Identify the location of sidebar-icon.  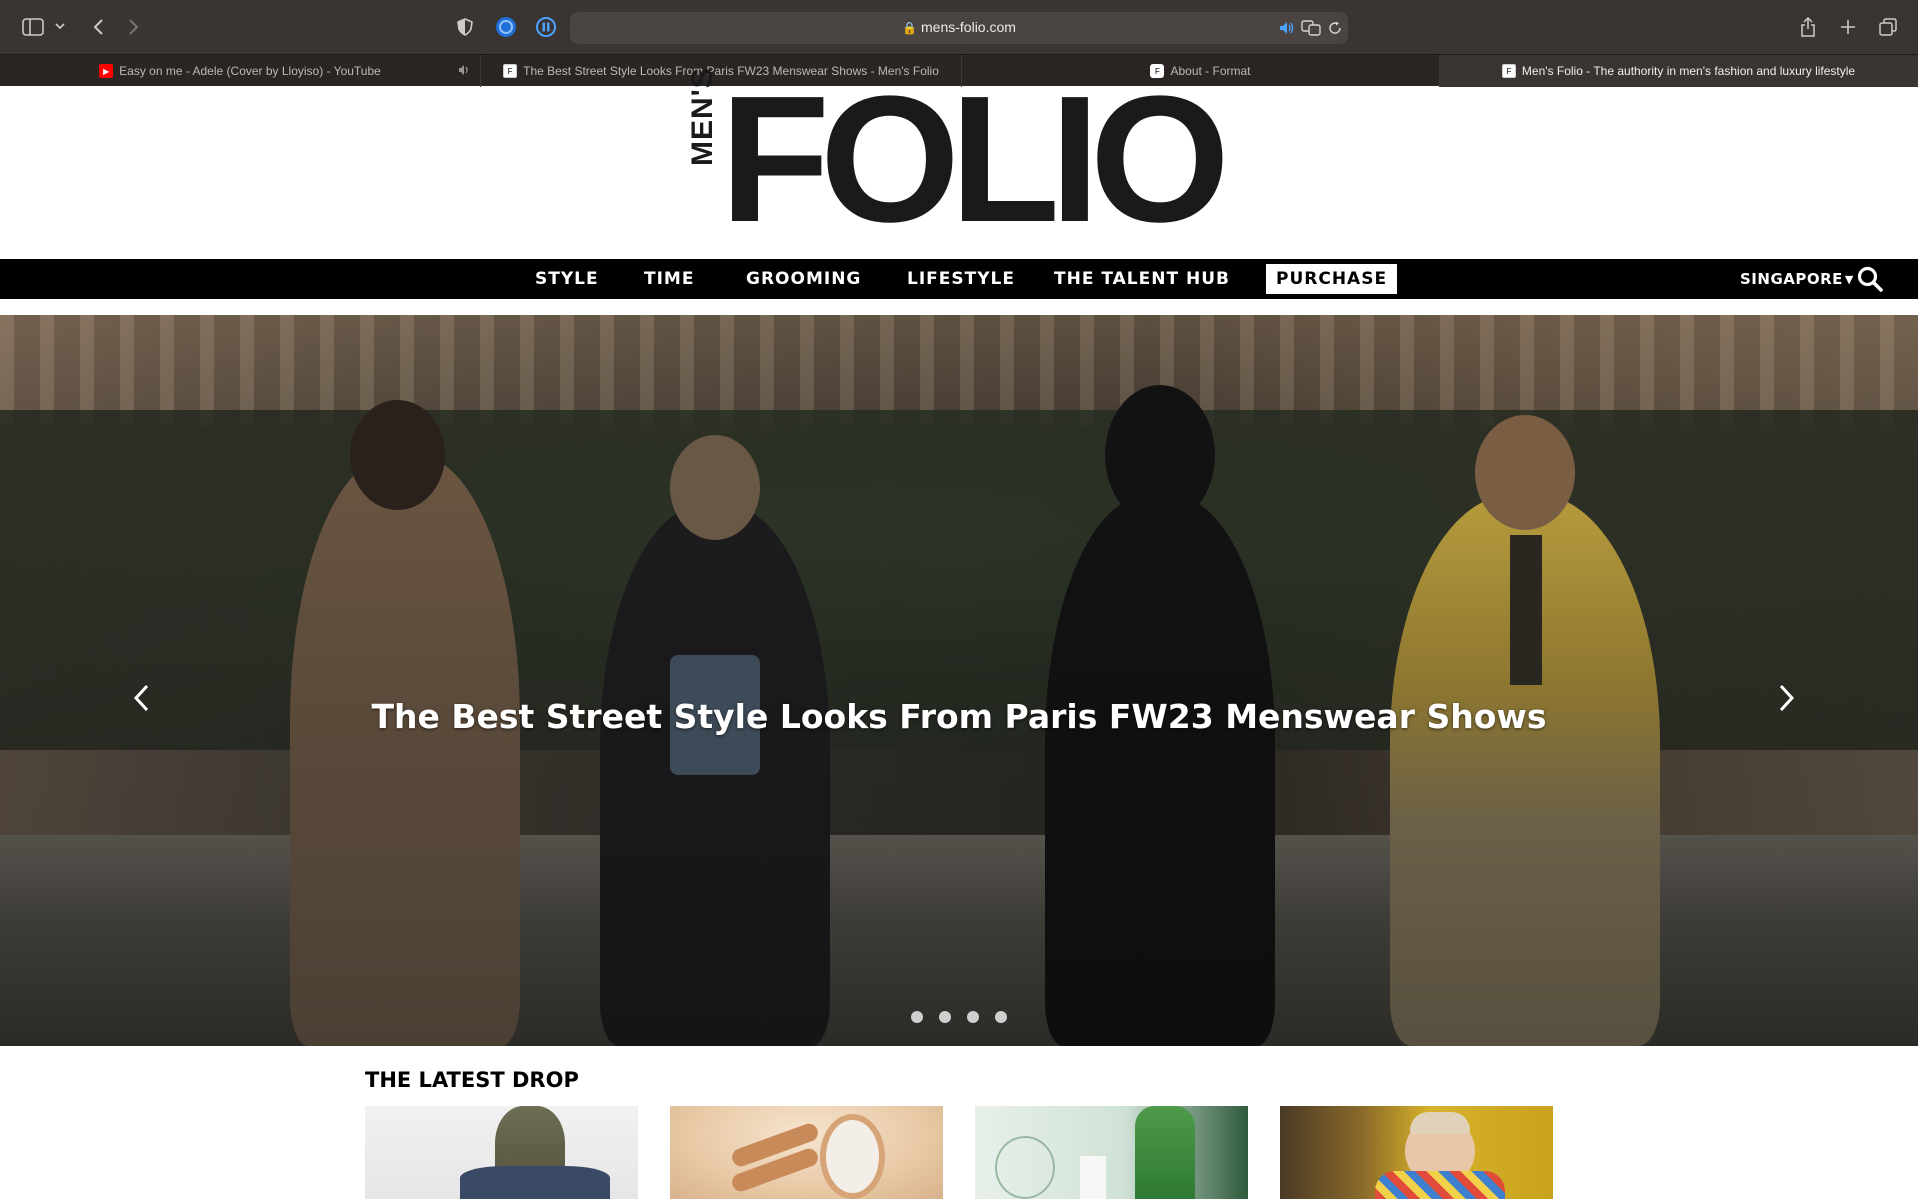
(33, 27).